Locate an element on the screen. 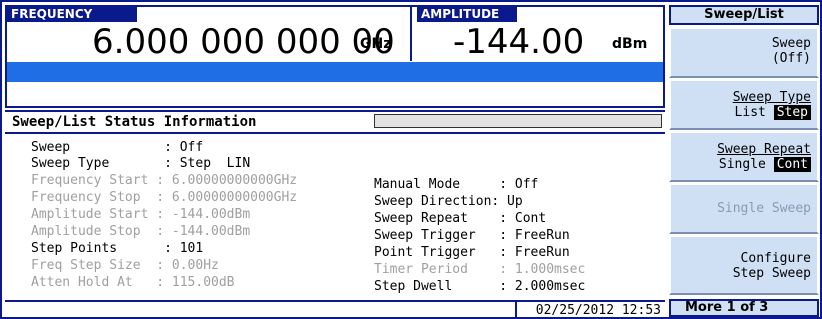 This screenshot has height=319, width=822. configure-step-label-2: Step Sweep is located at coordinates (771, 273).